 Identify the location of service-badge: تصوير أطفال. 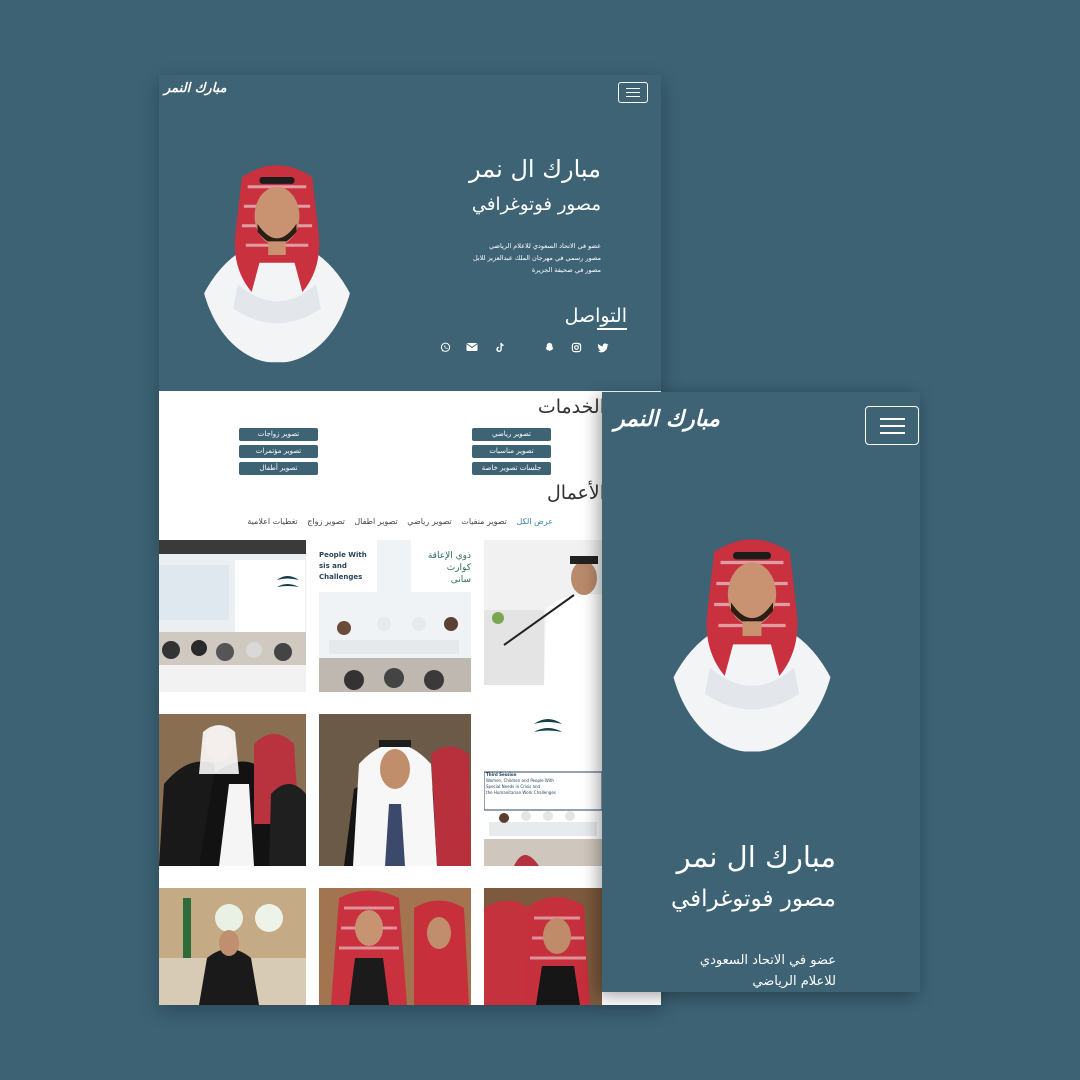
(278, 468).